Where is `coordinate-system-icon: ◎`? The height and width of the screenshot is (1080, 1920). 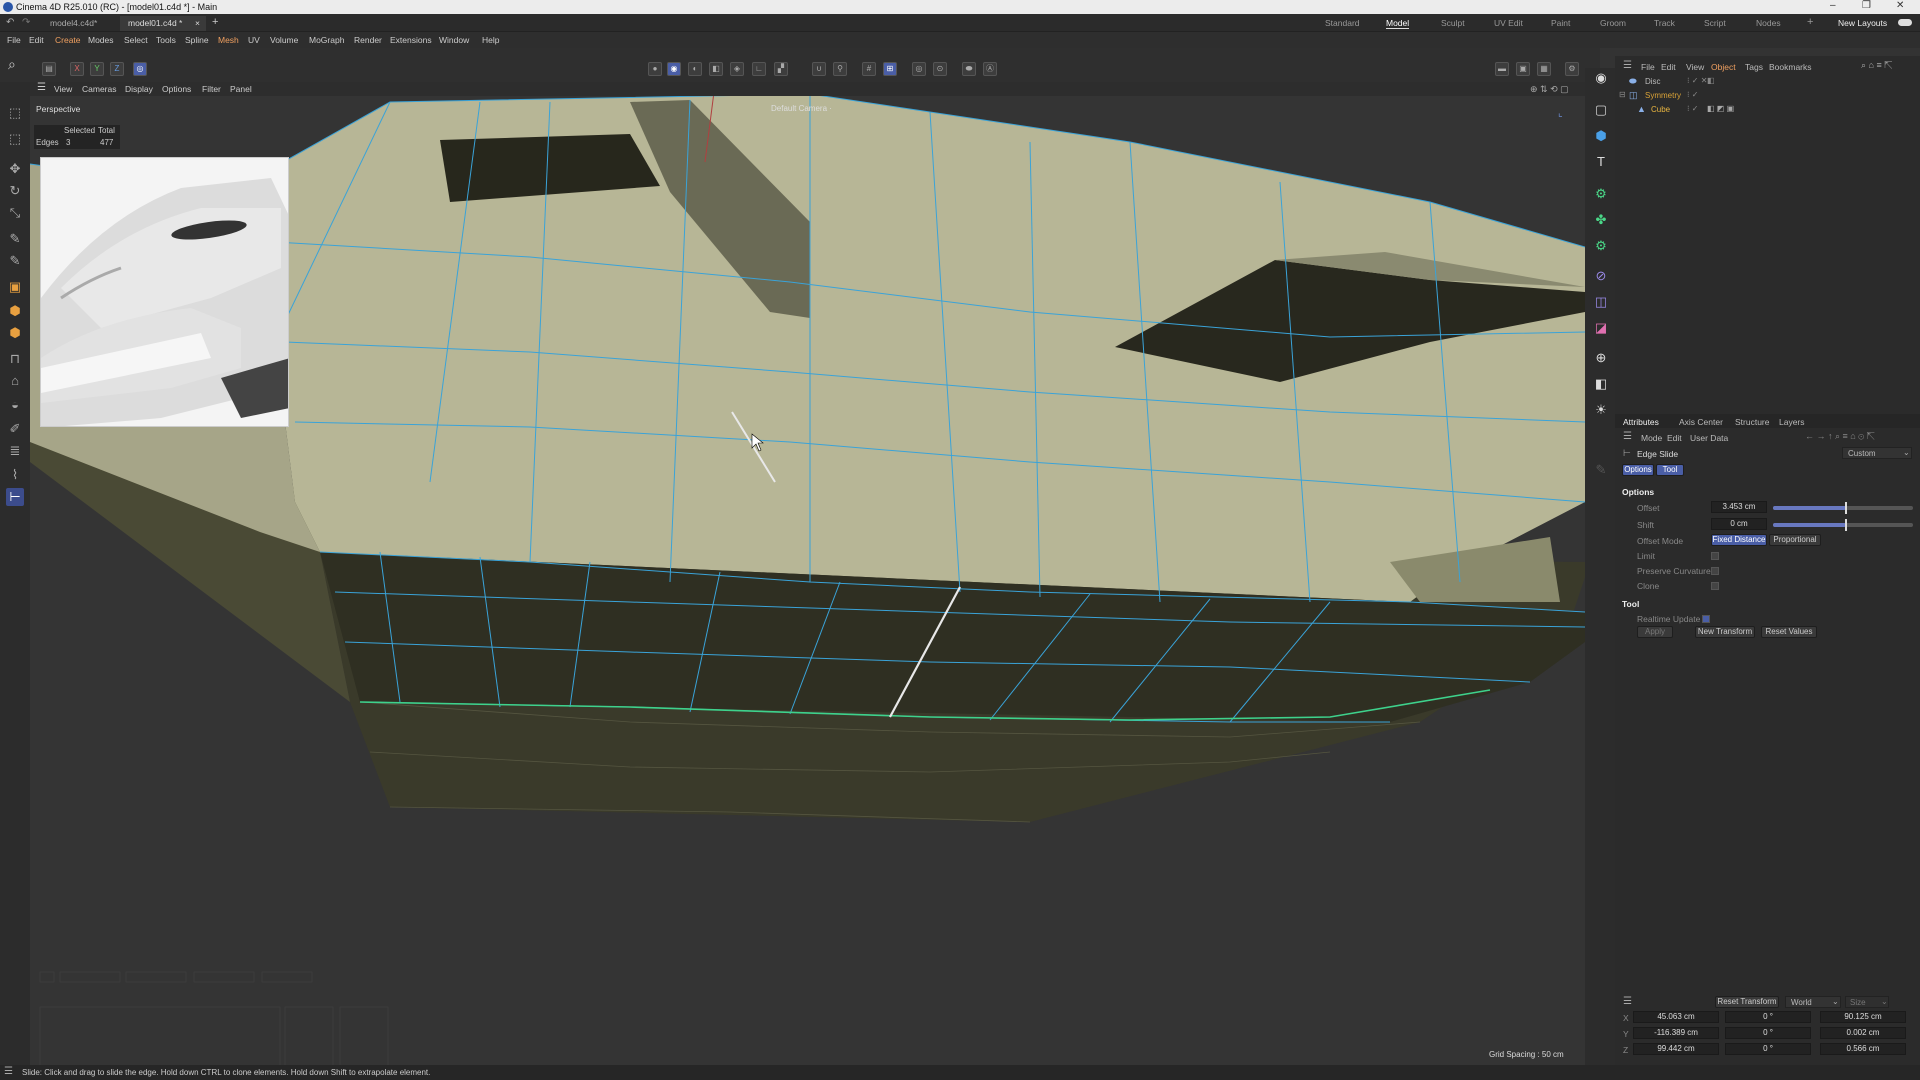 coordinate-system-icon: ◎ is located at coordinates (140, 69).